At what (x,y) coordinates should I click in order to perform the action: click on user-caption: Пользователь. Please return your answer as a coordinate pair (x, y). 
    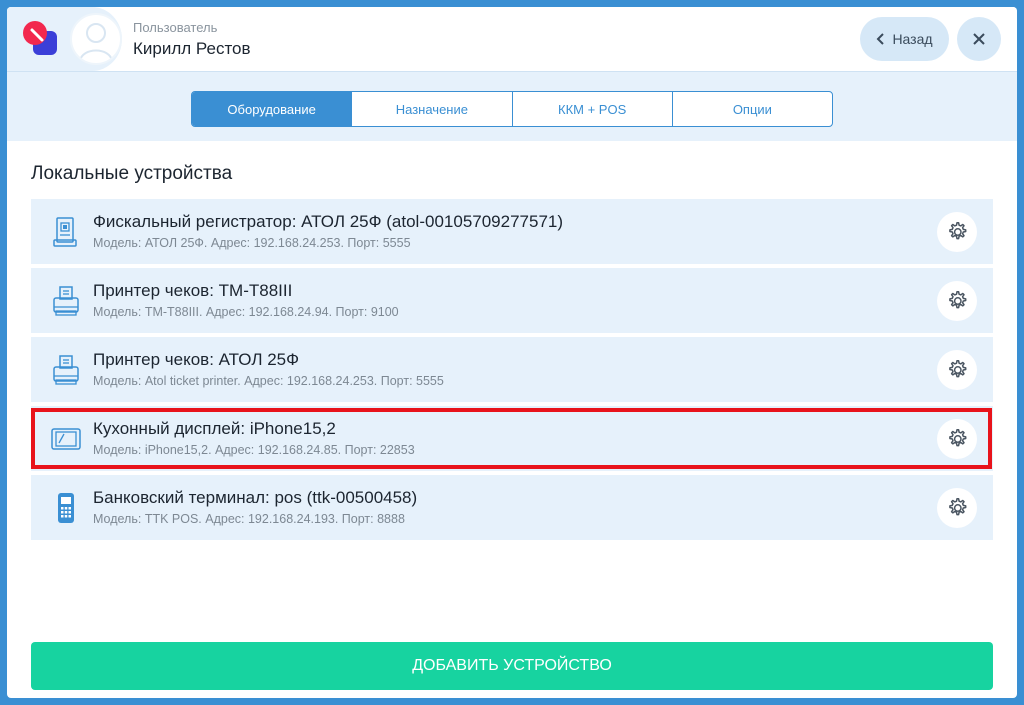
    Looking at the image, I should click on (175, 27).